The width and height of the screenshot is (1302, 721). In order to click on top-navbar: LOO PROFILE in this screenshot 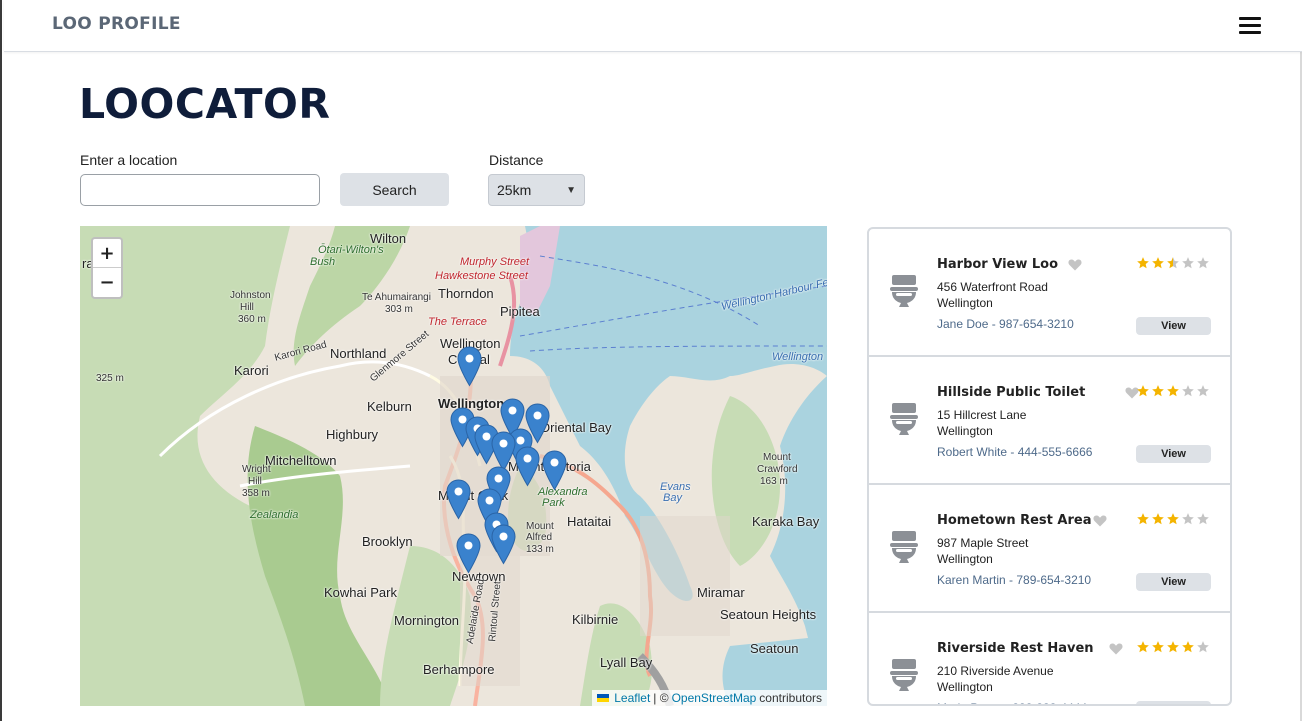, I will do `click(653, 26)`.